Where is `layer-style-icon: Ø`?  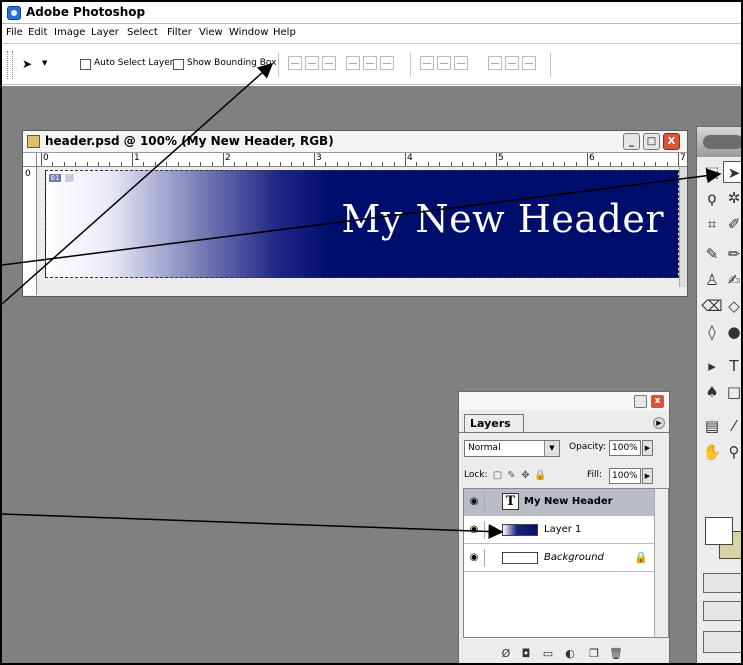
layer-style-icon: Ø is located at coordinates (506, 654).